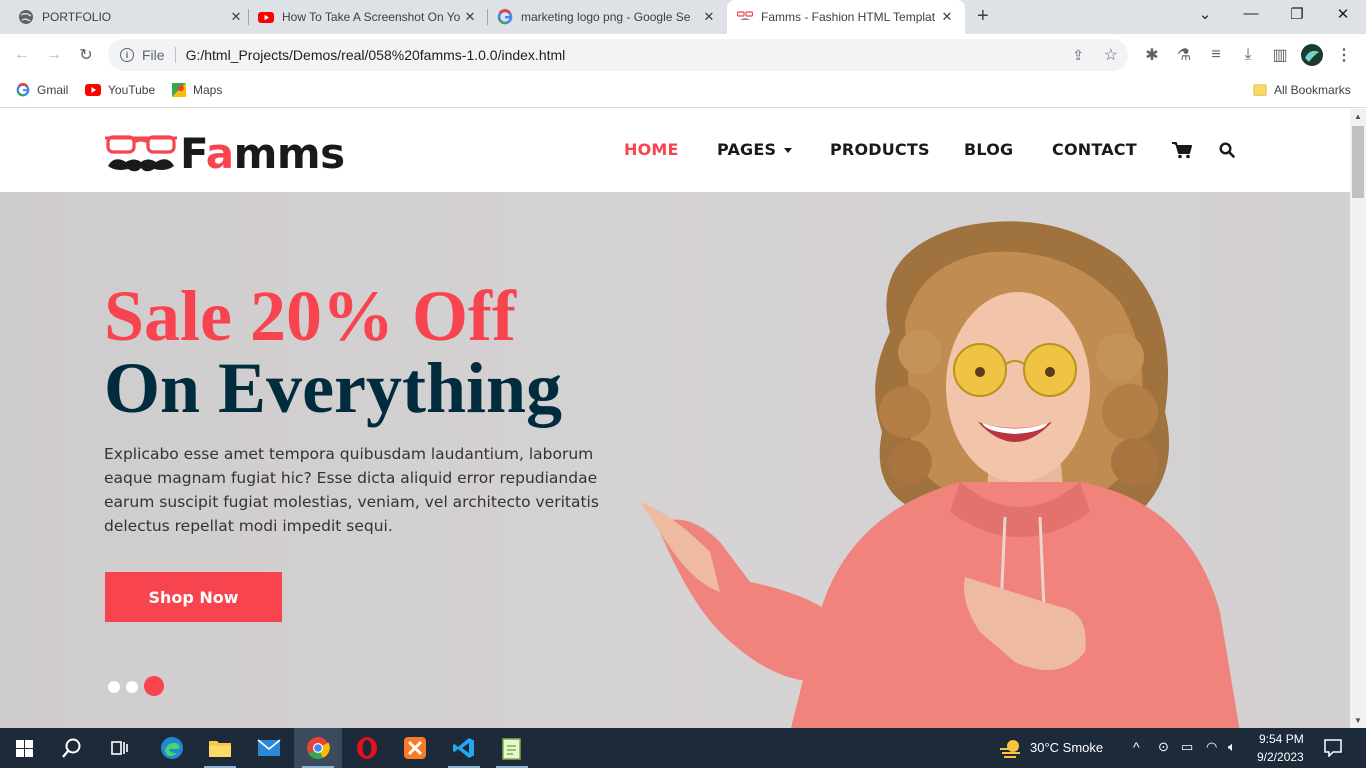  I want to click on maps-icon, so click(179, 90).